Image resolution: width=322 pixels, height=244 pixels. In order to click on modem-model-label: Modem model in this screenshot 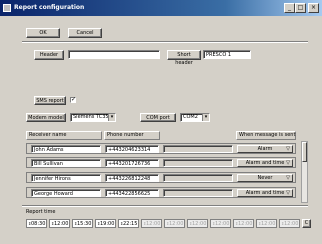, I will do `click(46, 117)`.